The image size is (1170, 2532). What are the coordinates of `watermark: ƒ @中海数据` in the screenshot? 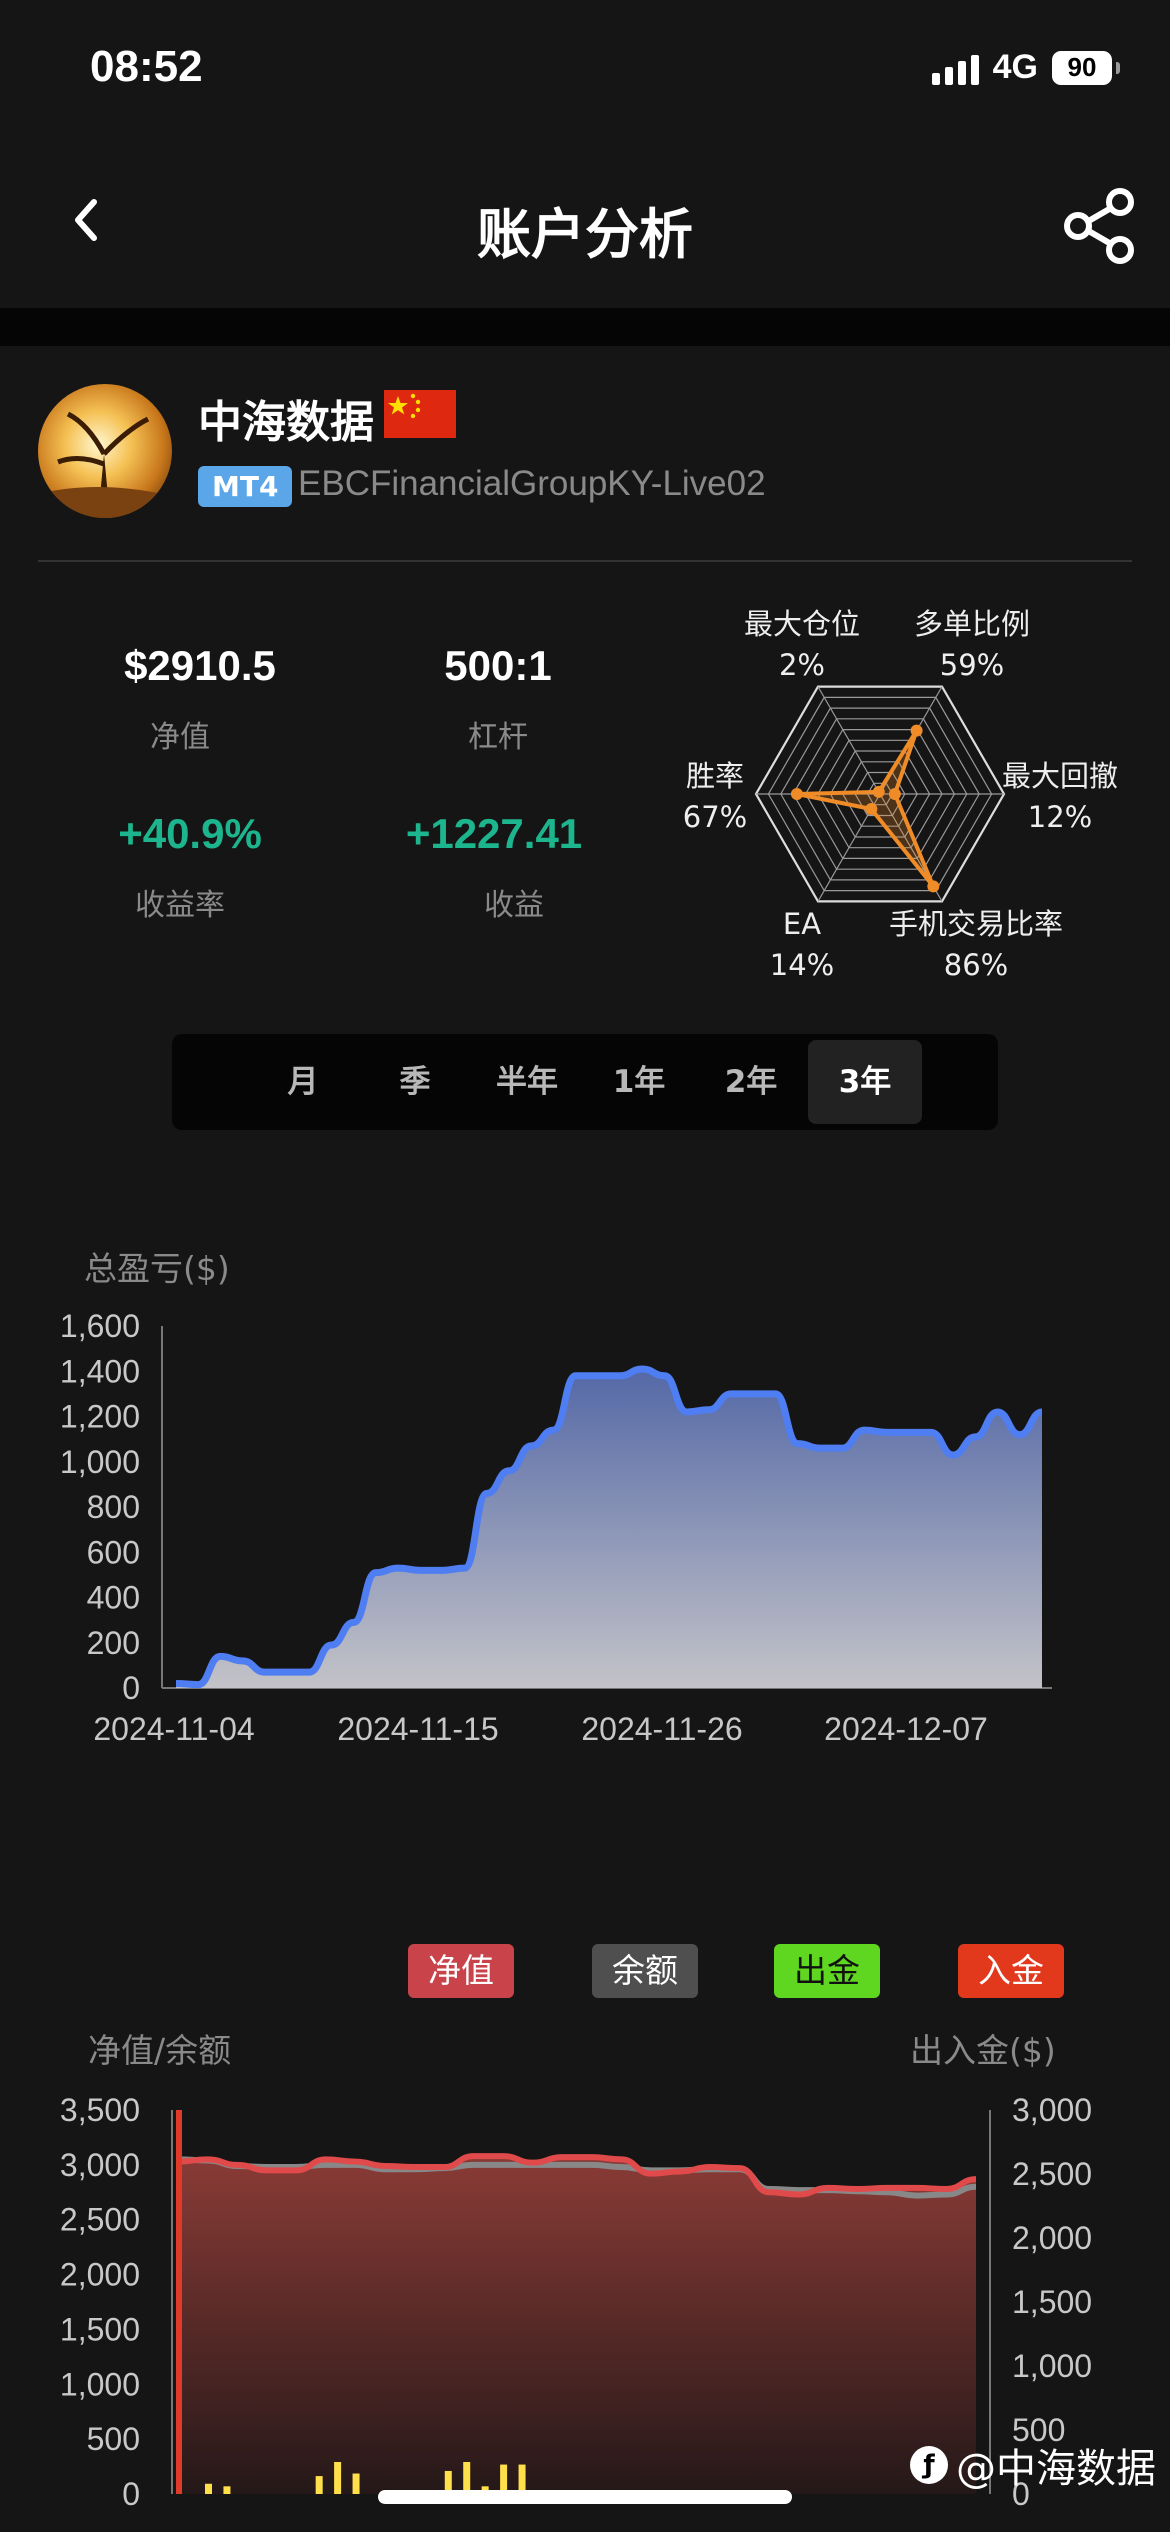 It's located at (1033, 2465).